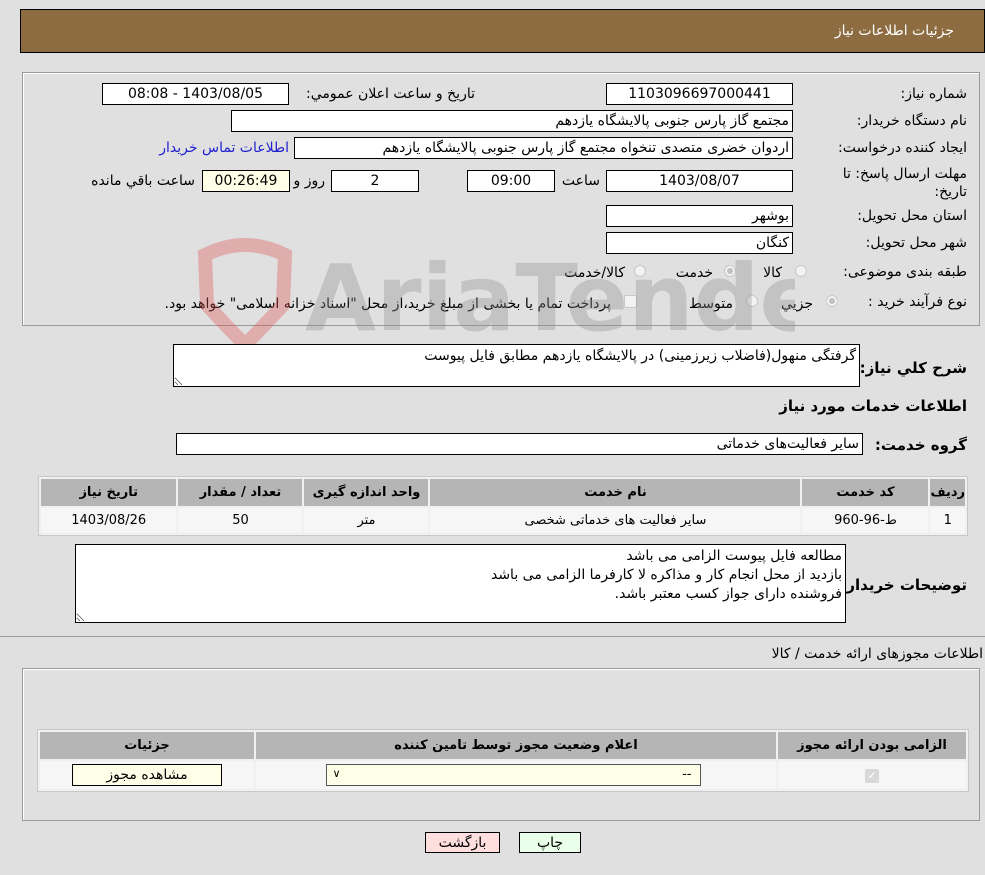 The width and height of the screenshot is (985, 875). What do you see at coordinates (752, 301) in the screenshot?
I see `process-radio-medium` at bounding box center [752, 301].